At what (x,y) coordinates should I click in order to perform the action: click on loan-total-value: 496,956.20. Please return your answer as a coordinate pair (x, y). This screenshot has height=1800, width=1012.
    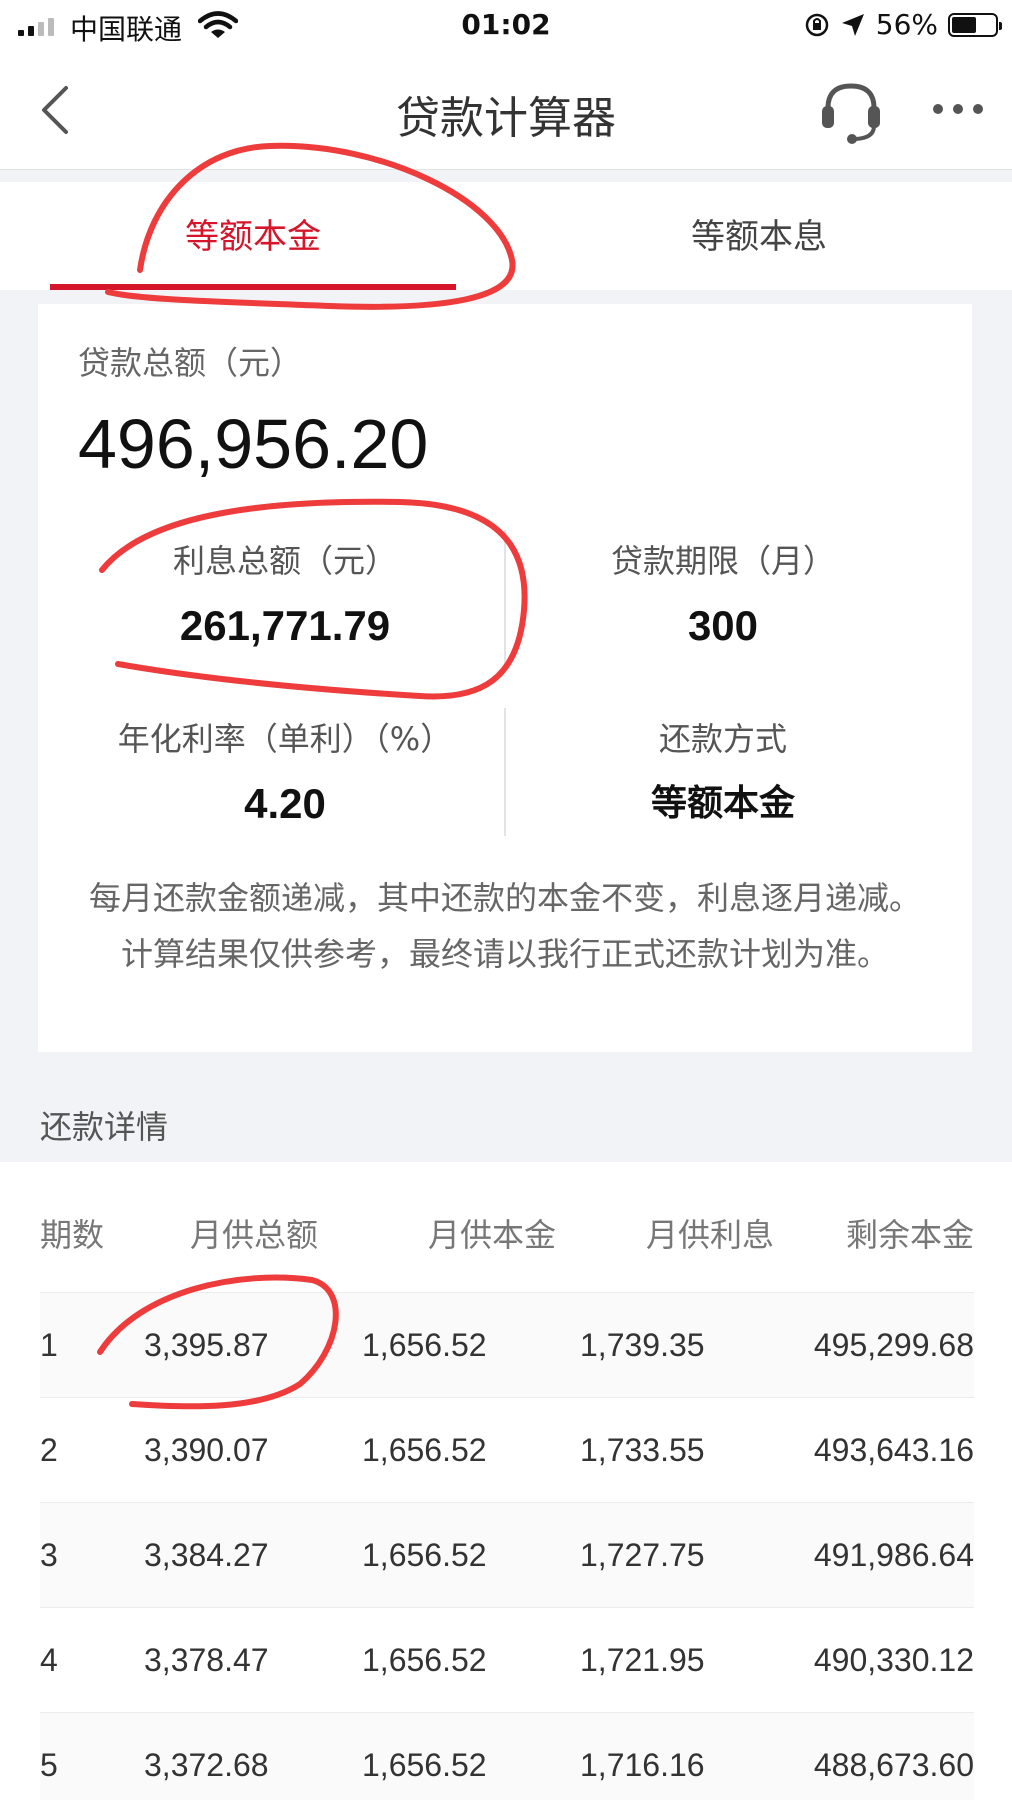
    Looking at the image, I should click on (253, 444).